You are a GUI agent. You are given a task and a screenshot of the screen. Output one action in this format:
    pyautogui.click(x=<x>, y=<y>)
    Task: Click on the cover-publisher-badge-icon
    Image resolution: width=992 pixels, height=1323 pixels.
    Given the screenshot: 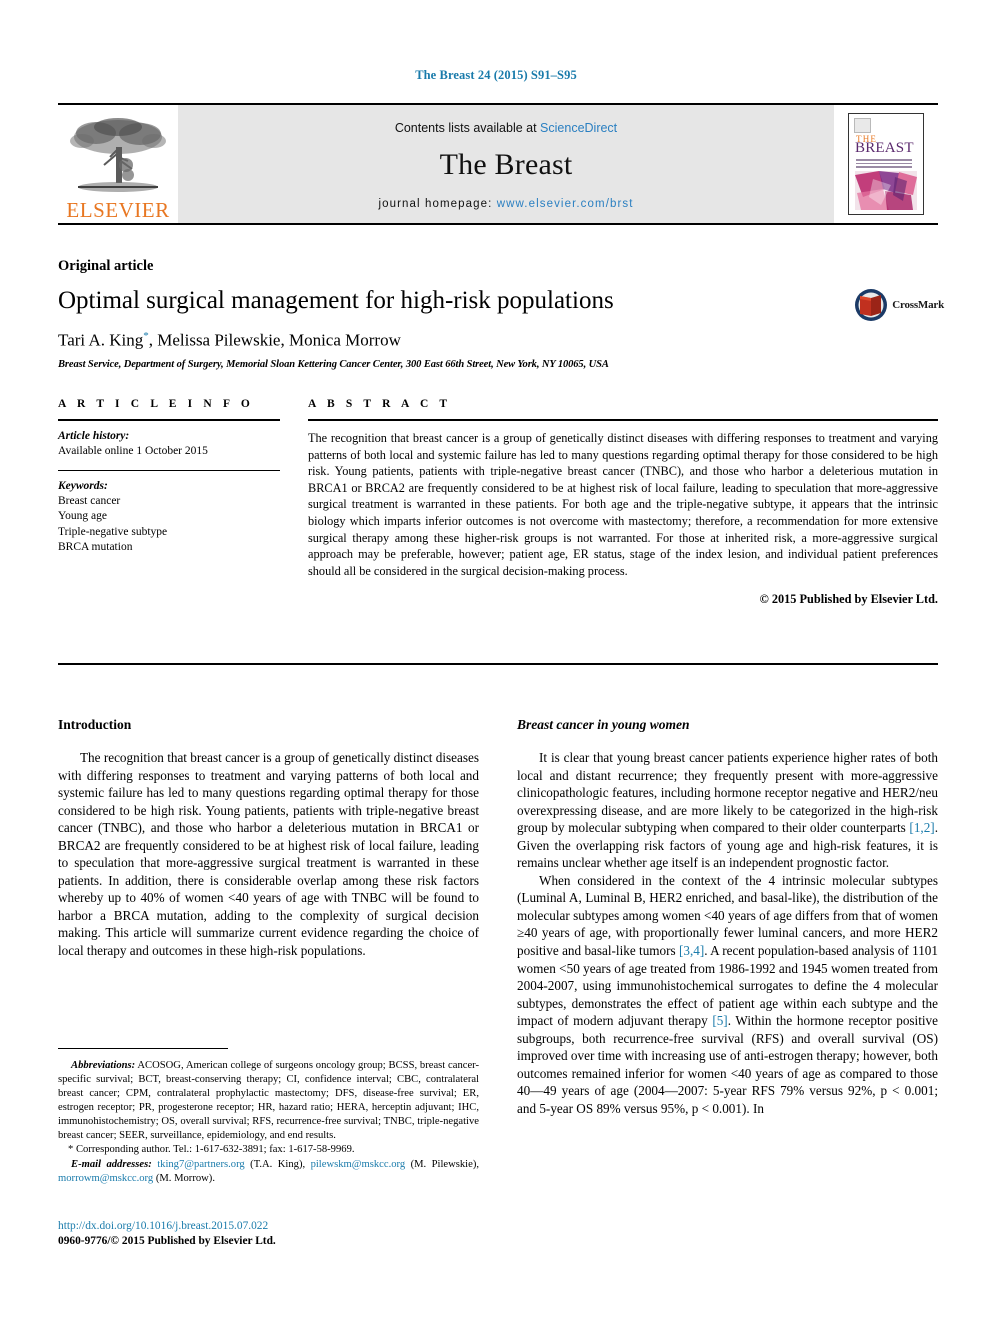 What is the action you would take?
    pyautogui.click(x=862, y=125)
    